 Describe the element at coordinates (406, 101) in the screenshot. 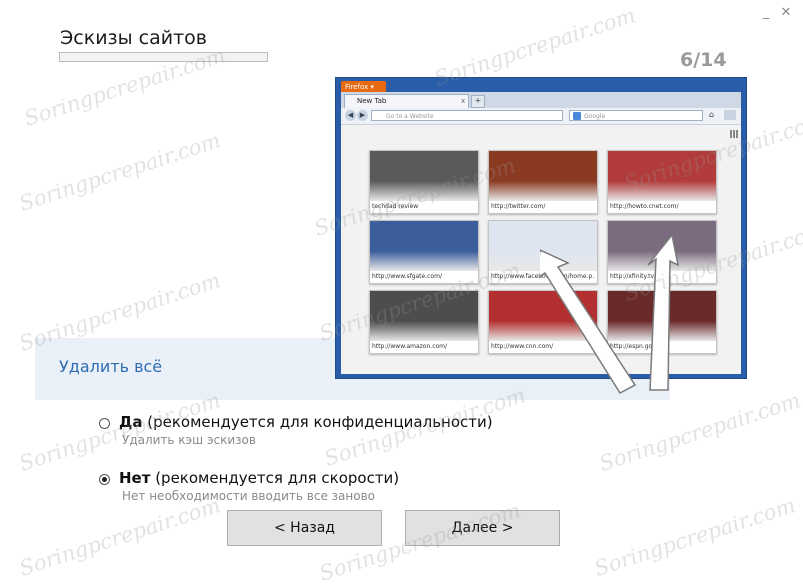

I see `browser-tab: New Tab x` at that location.